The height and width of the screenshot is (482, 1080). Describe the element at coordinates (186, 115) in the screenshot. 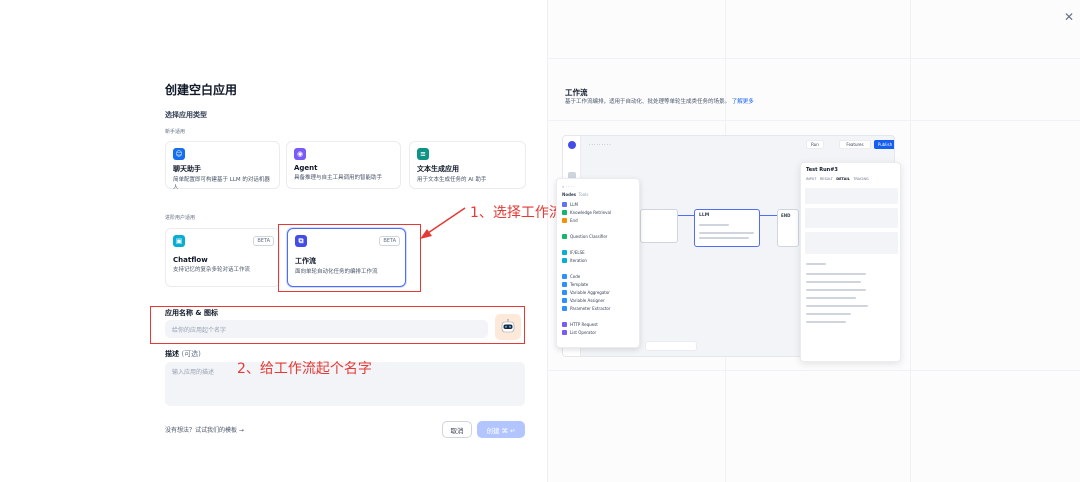

I see `choose-type-label: 选择应用类型` at that location.